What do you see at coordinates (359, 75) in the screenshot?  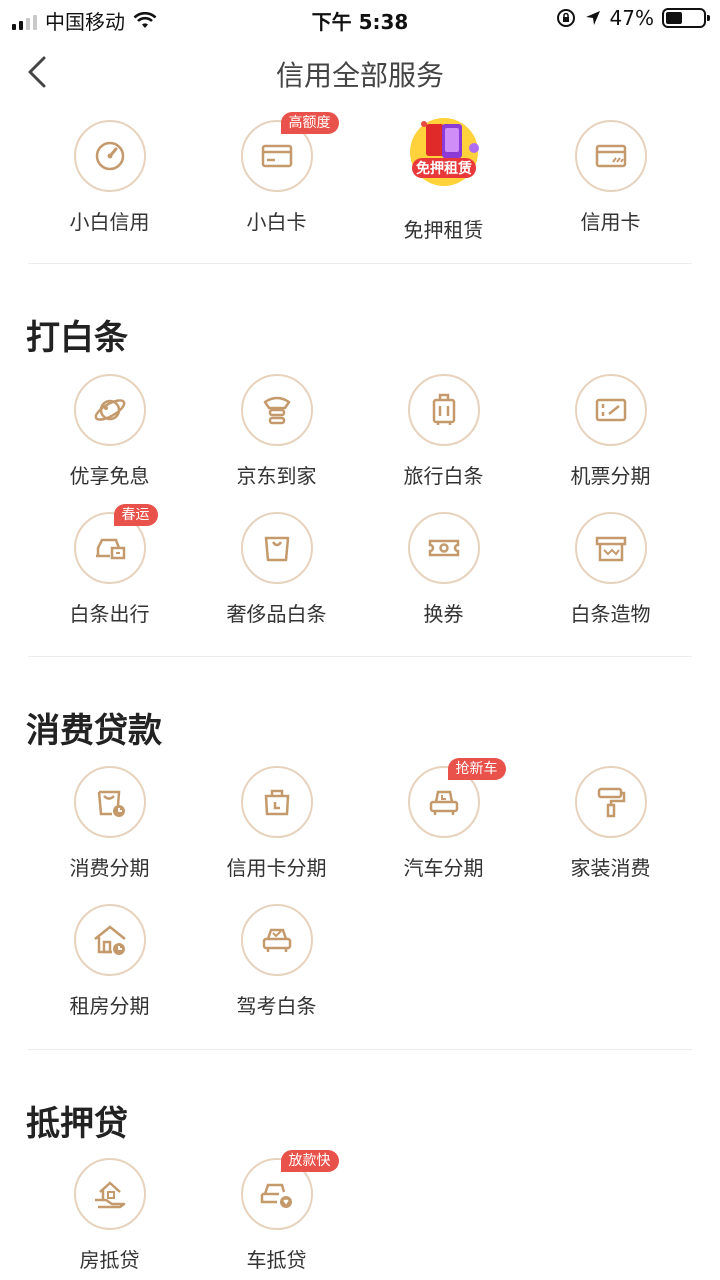 I see `page-title: 信用全部服务` at bounding box center [359, 75].